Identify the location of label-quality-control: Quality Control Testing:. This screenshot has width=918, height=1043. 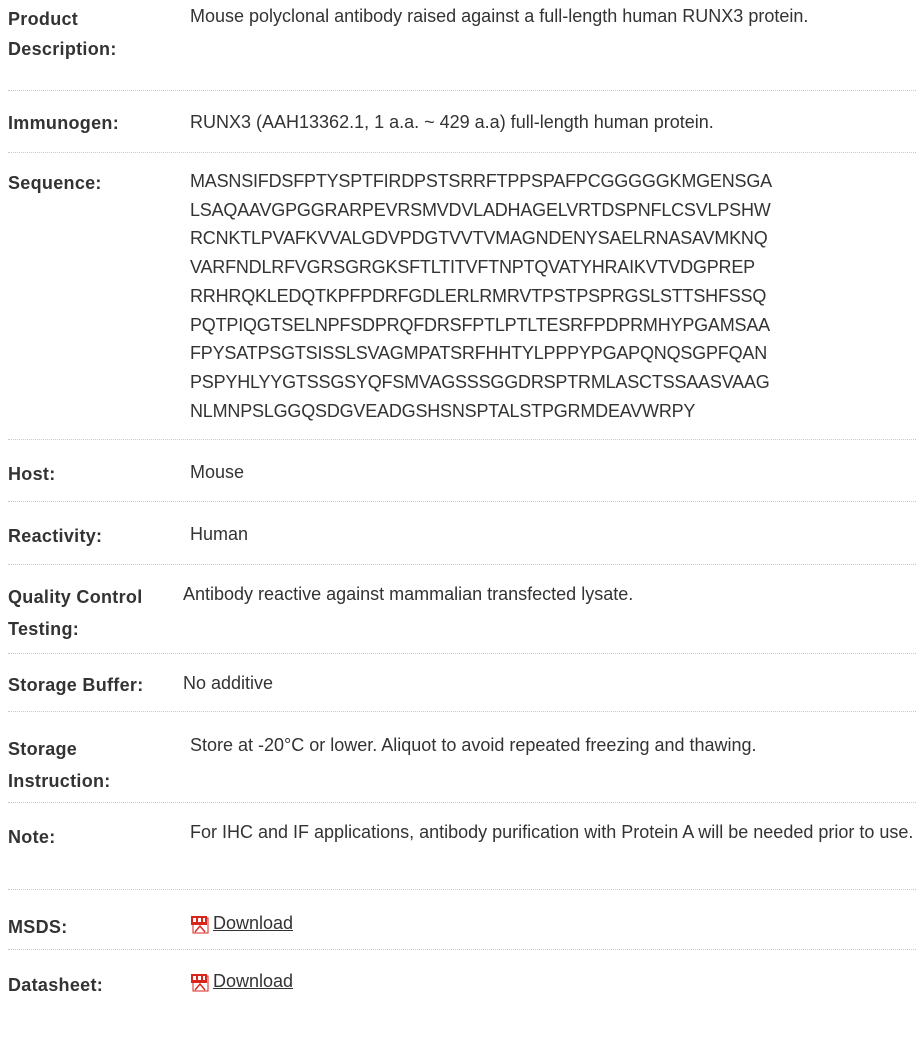
(75, 613).